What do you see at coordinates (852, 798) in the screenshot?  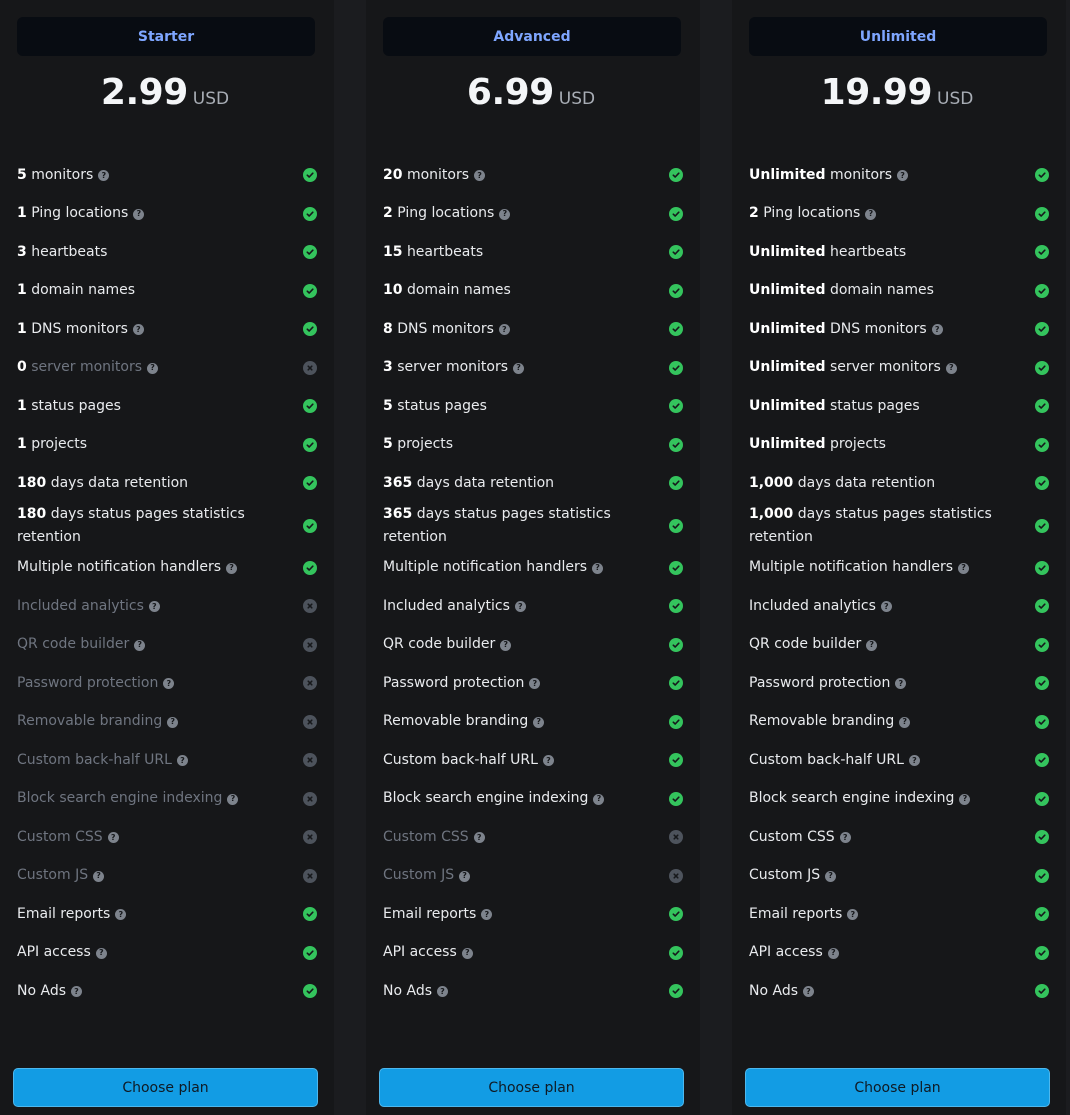 I see `feature-label: Block search engine indexing` at bounding box center [852, 798].